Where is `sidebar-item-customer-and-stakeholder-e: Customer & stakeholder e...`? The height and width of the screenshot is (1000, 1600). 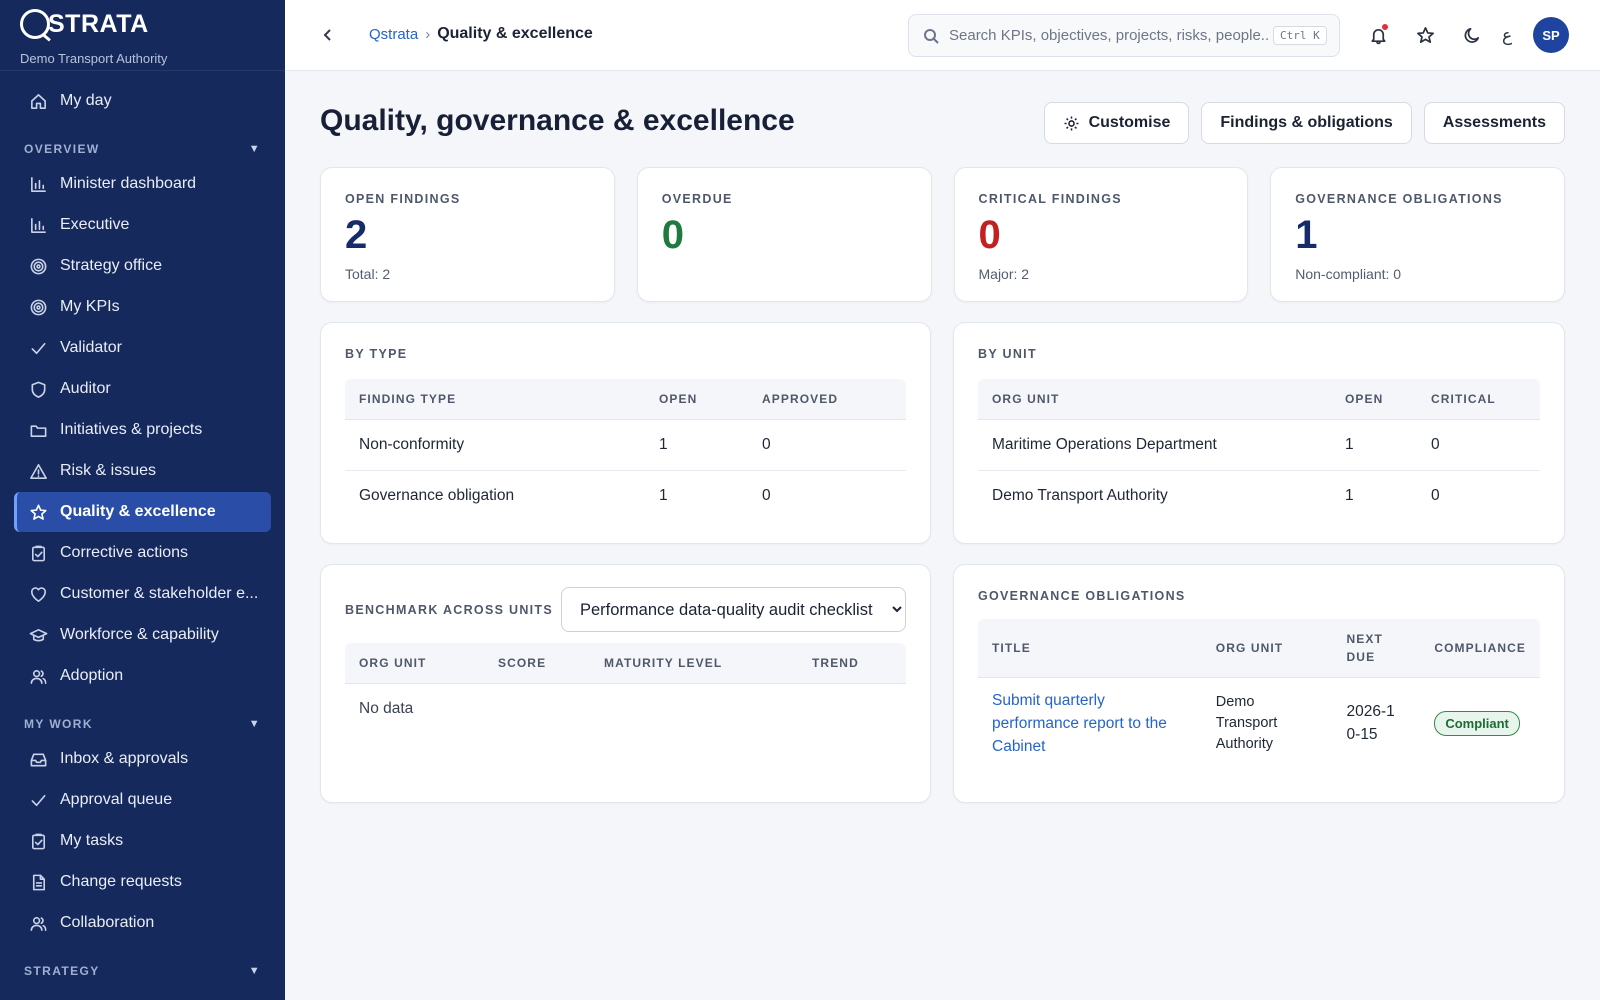 sidebar-item-customer-and-stakeholder-e: Customer & stakeholder e... is located at coordinates (142, 594).